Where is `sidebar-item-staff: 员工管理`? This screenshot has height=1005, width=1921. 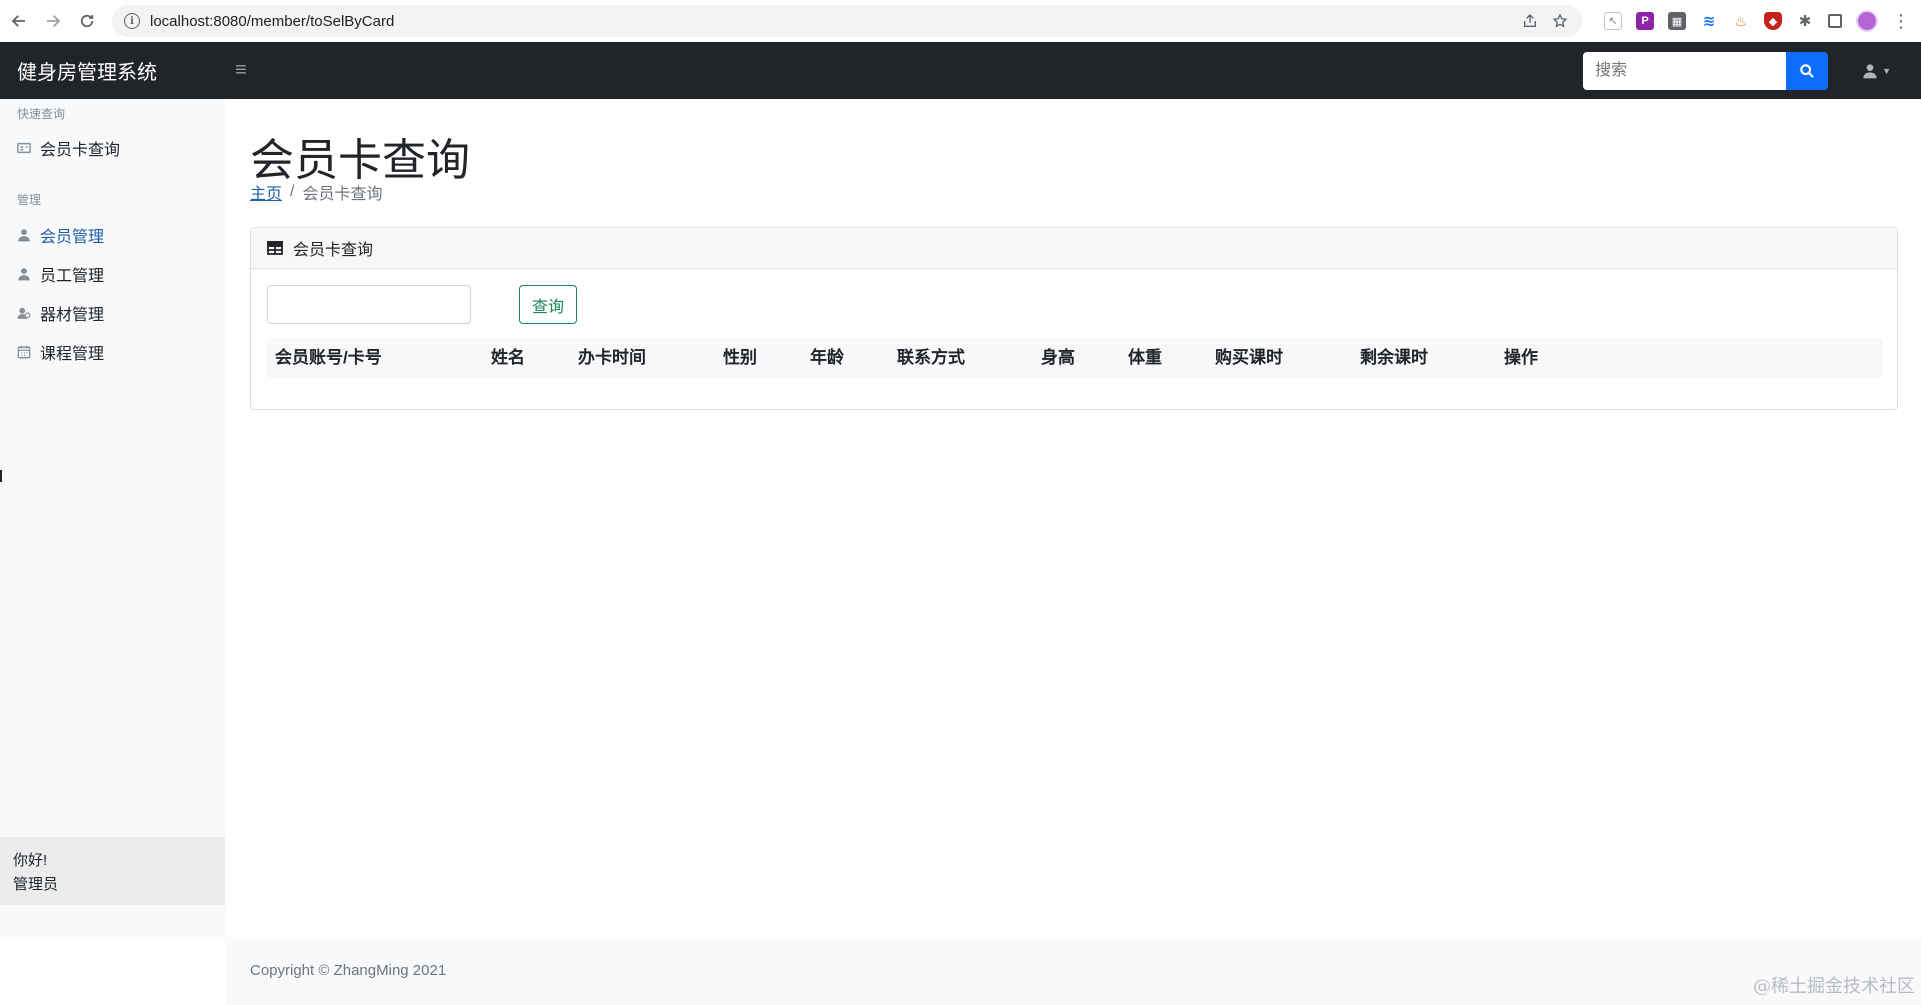 sidebar-item-staff: 员工管理 is located at coordinates (52, 274).